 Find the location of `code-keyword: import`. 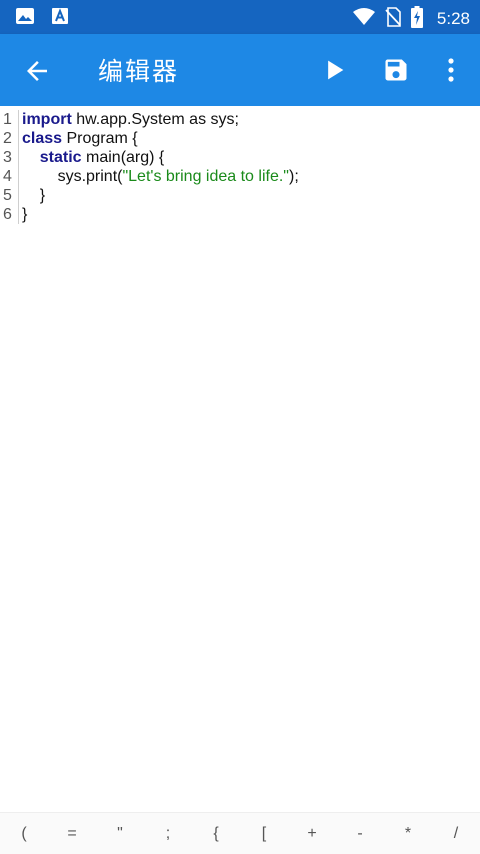

code-keyword: import is located at coordinates (47, 119).